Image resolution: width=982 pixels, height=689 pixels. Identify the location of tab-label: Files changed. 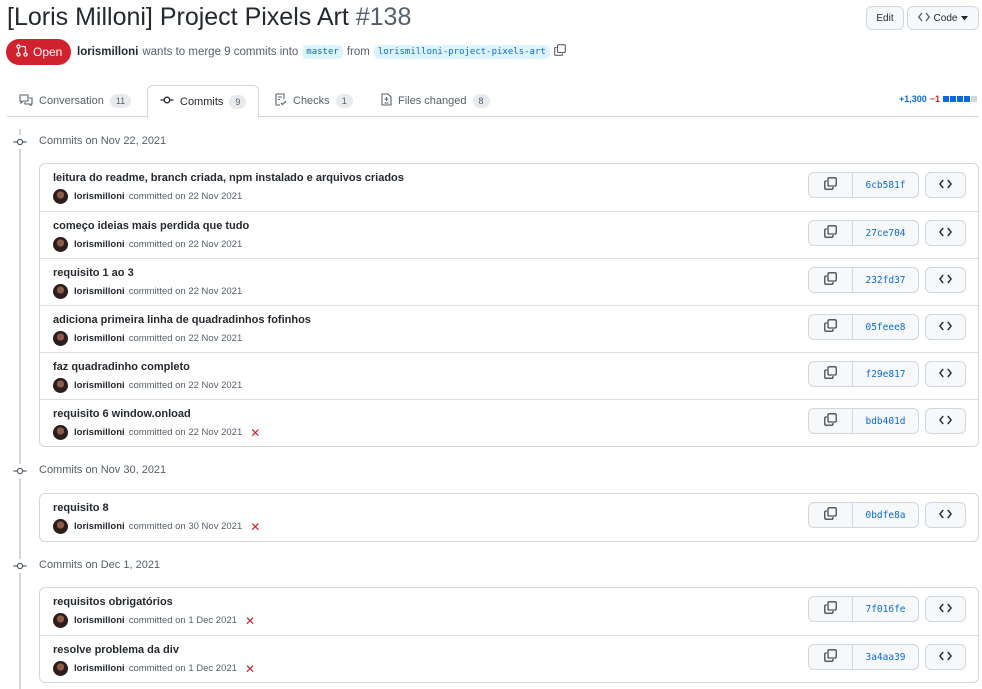
(432, 101).